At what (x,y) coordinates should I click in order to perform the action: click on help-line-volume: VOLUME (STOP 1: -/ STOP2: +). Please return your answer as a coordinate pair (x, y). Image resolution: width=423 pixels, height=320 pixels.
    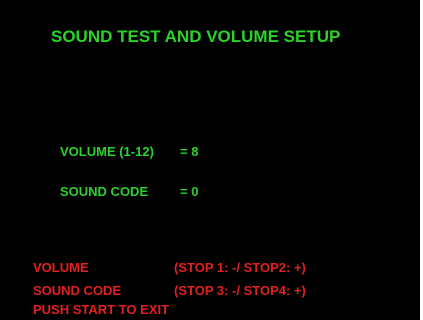
    Looking at the image, I should click on (169, 267).